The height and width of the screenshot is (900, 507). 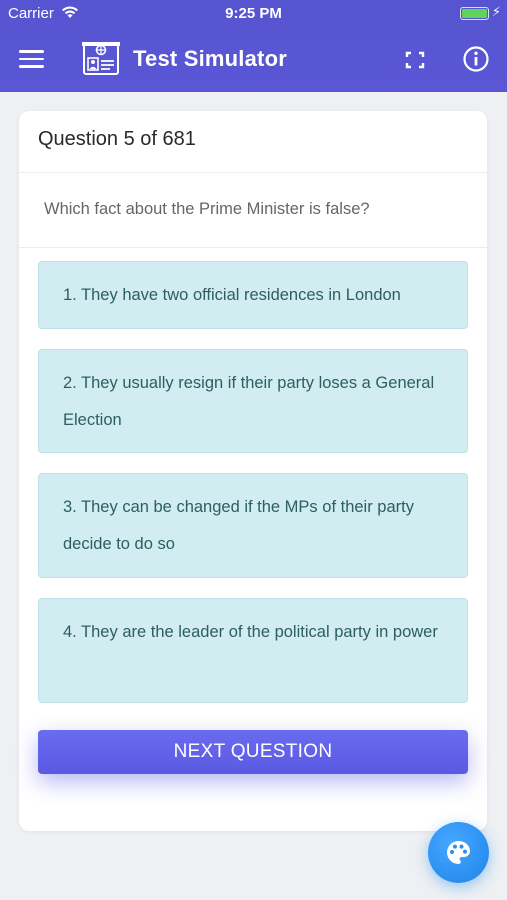 What do you see at coordinates (496, 11) in the screenshot?
I see `charging-icon: ⚡` at bounding box center [496, 11].